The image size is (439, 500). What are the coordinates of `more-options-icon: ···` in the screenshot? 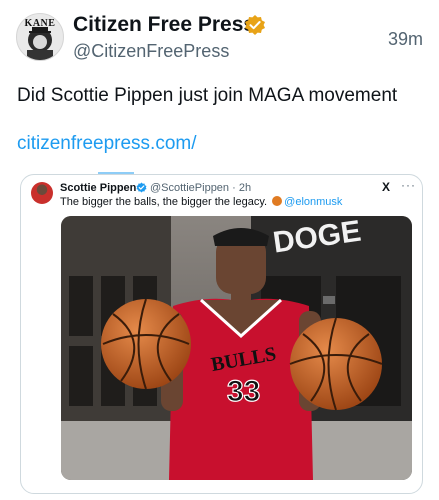 It's located at (408, 185).